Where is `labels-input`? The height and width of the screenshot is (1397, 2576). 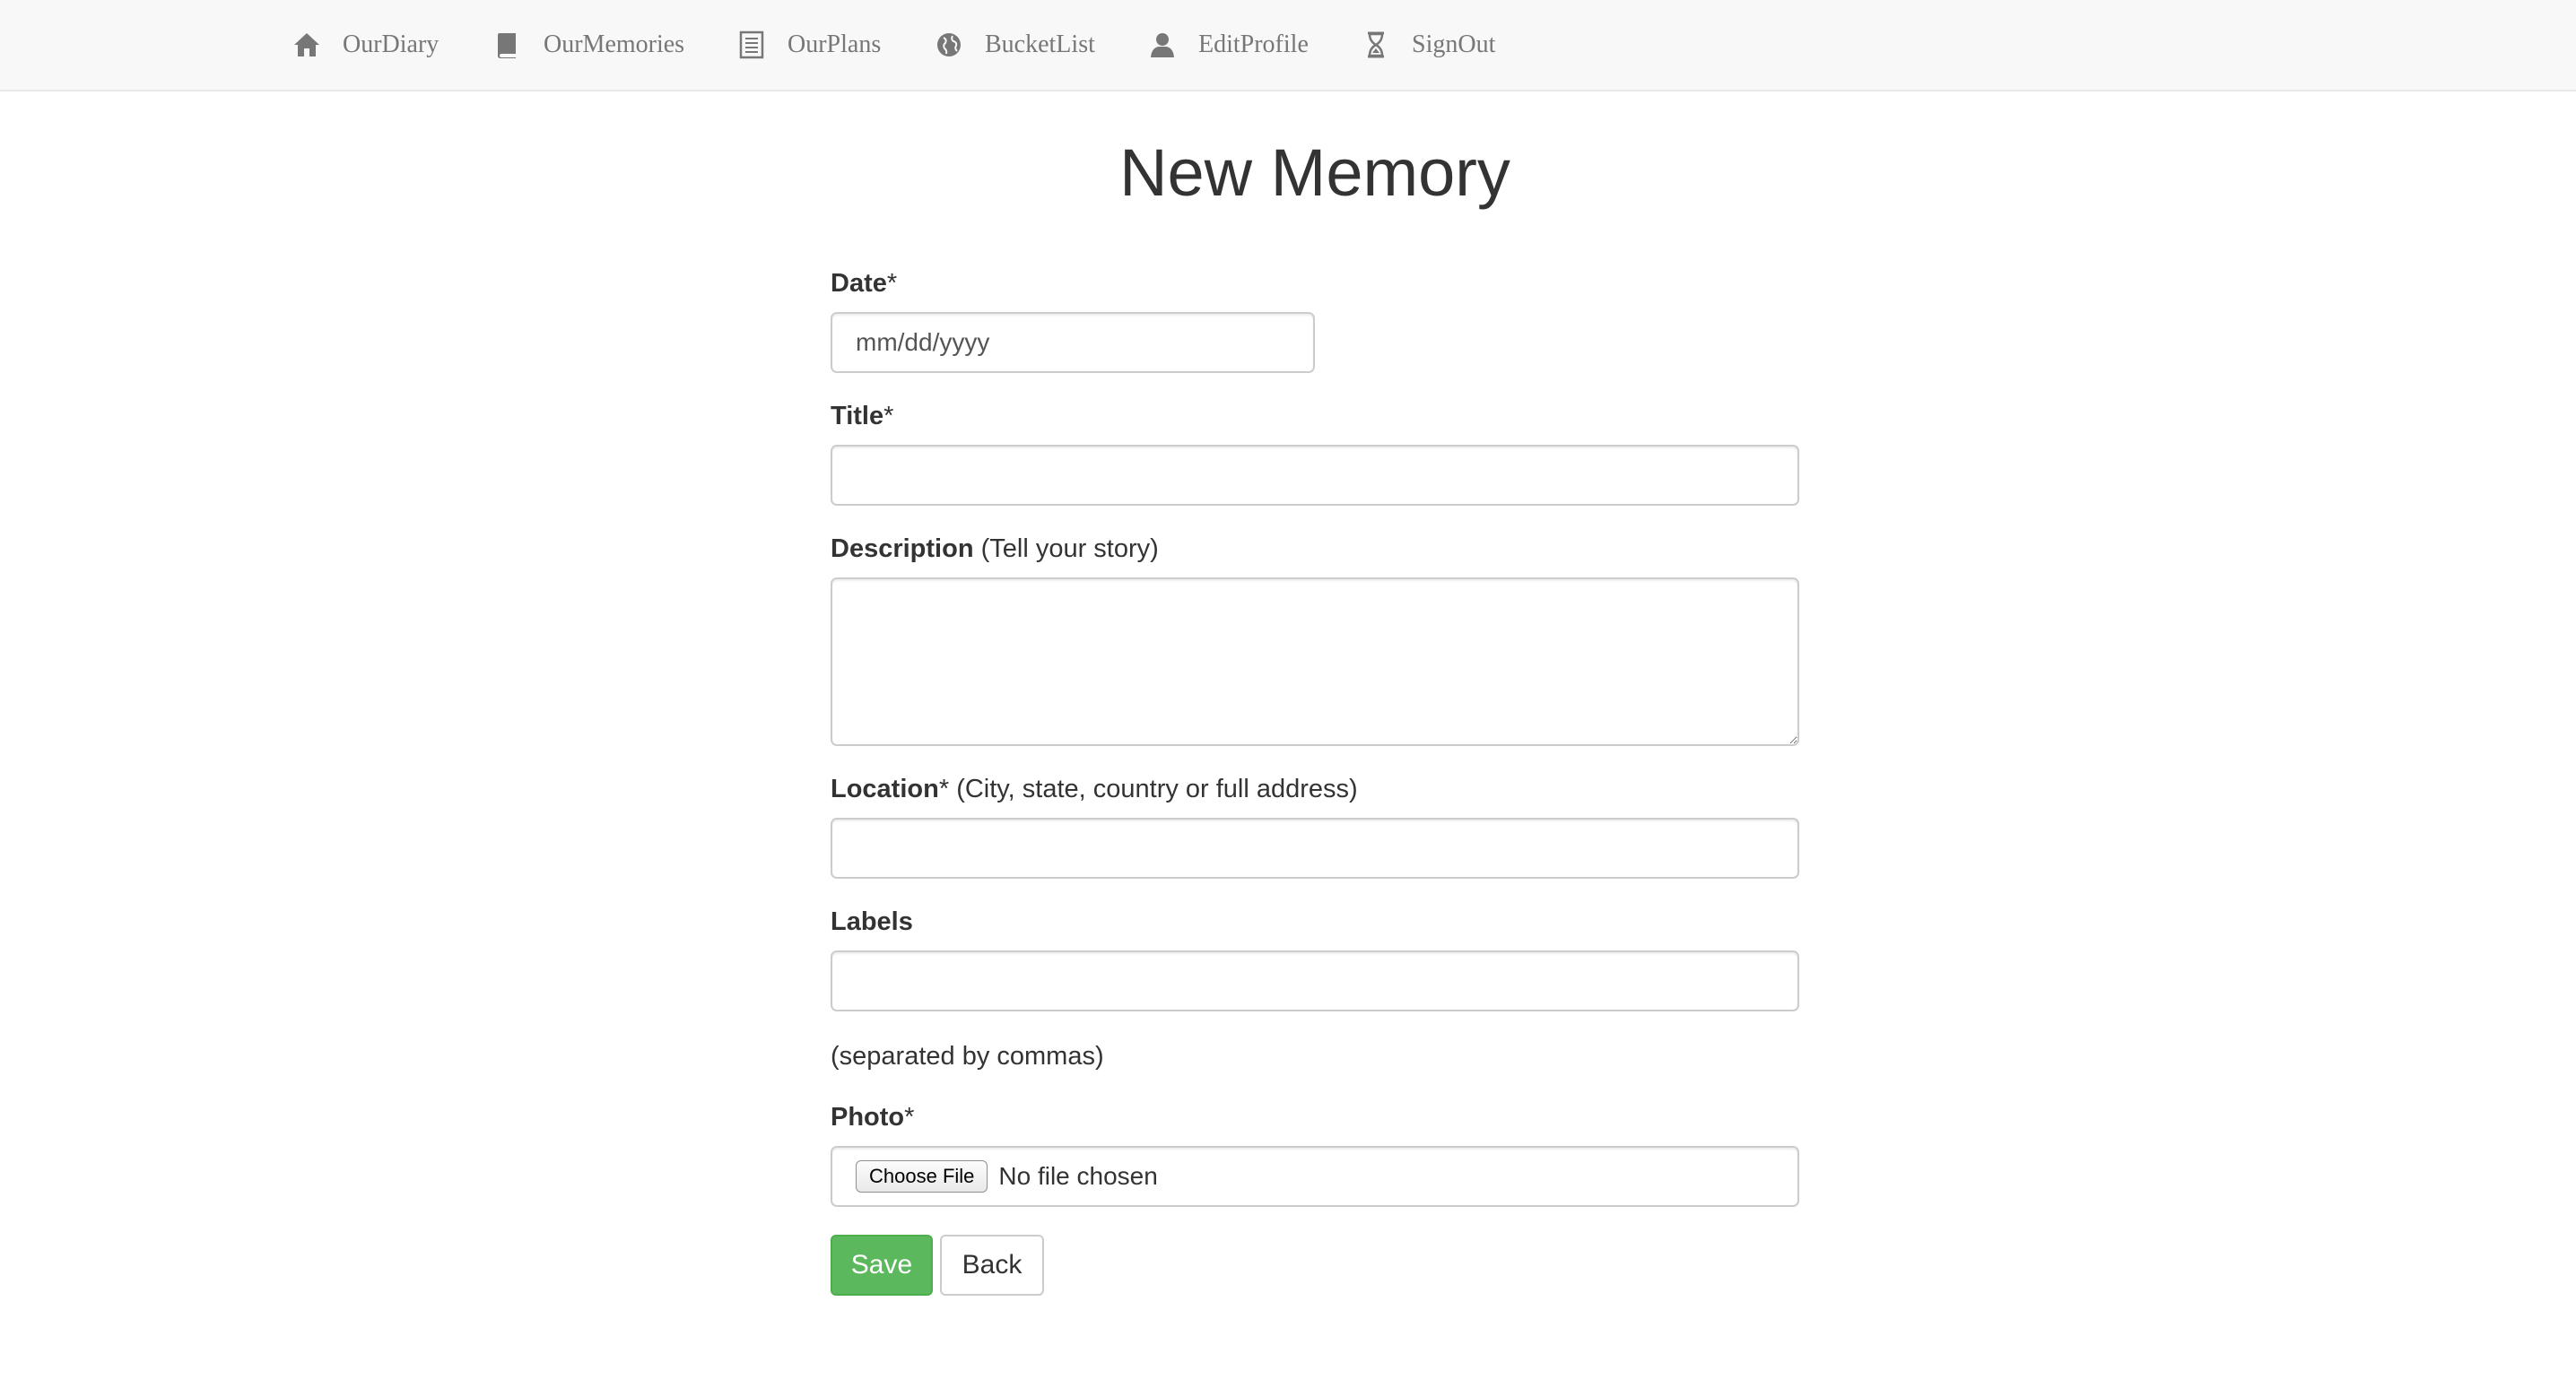 labels-input is located at coordinates (1315, 980).